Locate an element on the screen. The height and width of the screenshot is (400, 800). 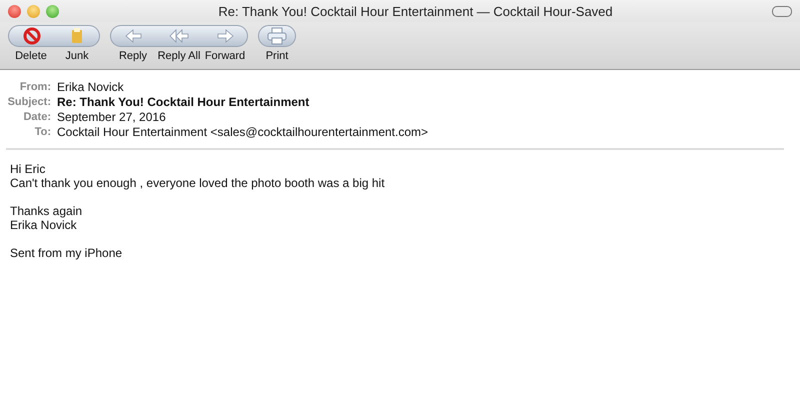
close-button is located at coordinates (14, 11).